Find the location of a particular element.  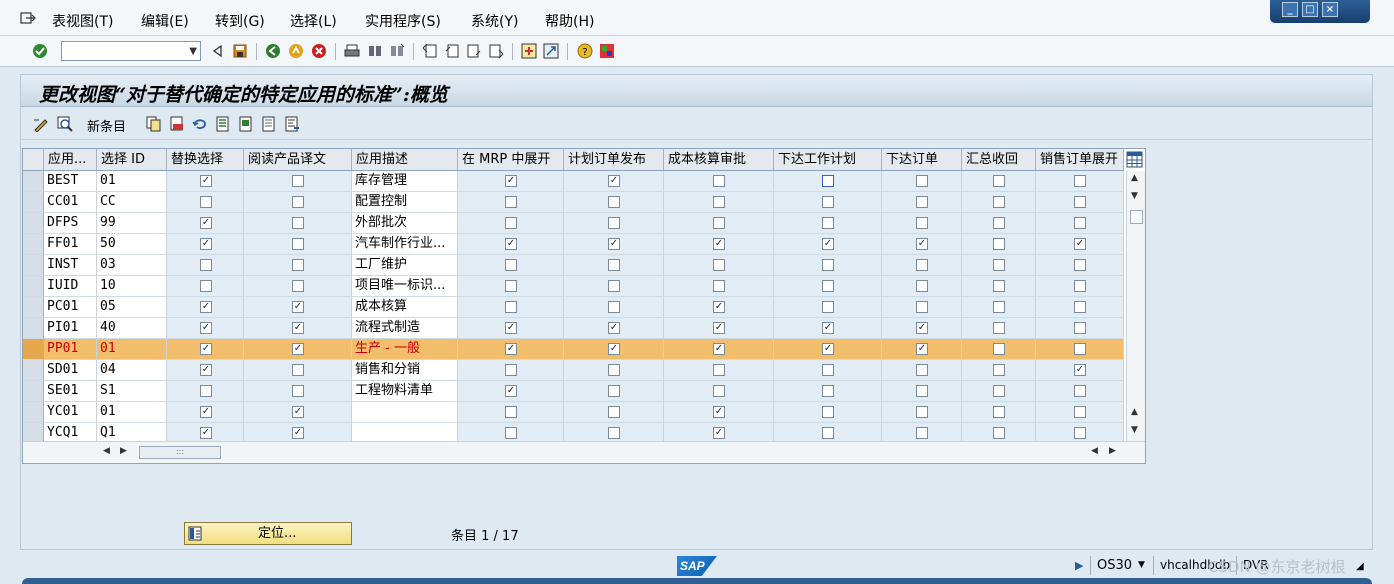

status-resize-icon: ◢ is located at coordinates (1360, 566).